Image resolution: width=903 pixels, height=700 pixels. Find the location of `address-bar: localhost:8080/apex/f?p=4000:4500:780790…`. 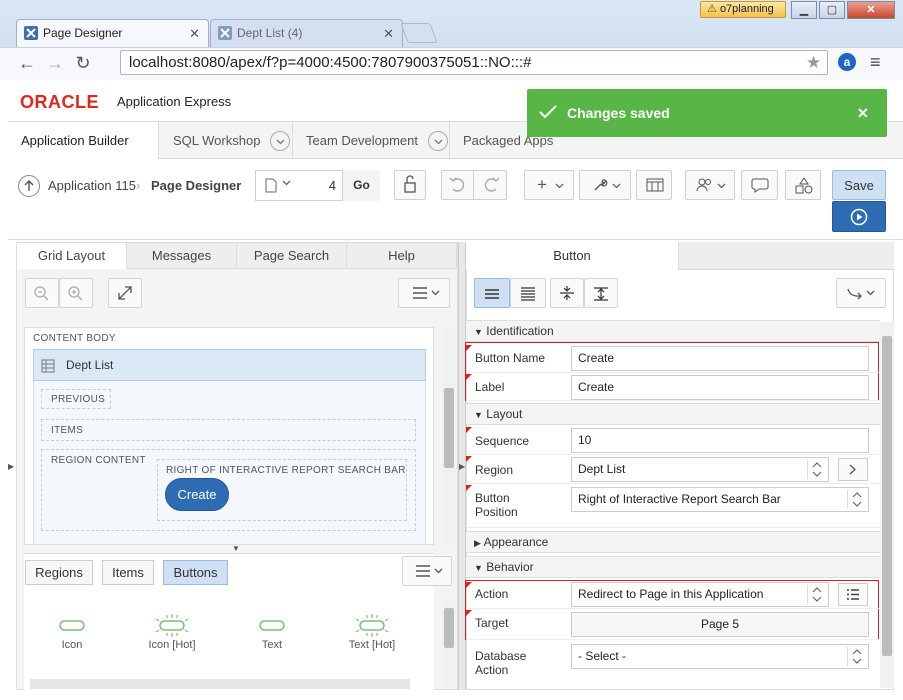

address-bar: localhost:8080/apex/f?p=4000:4500:780790… is located at coordinates (474, 62).